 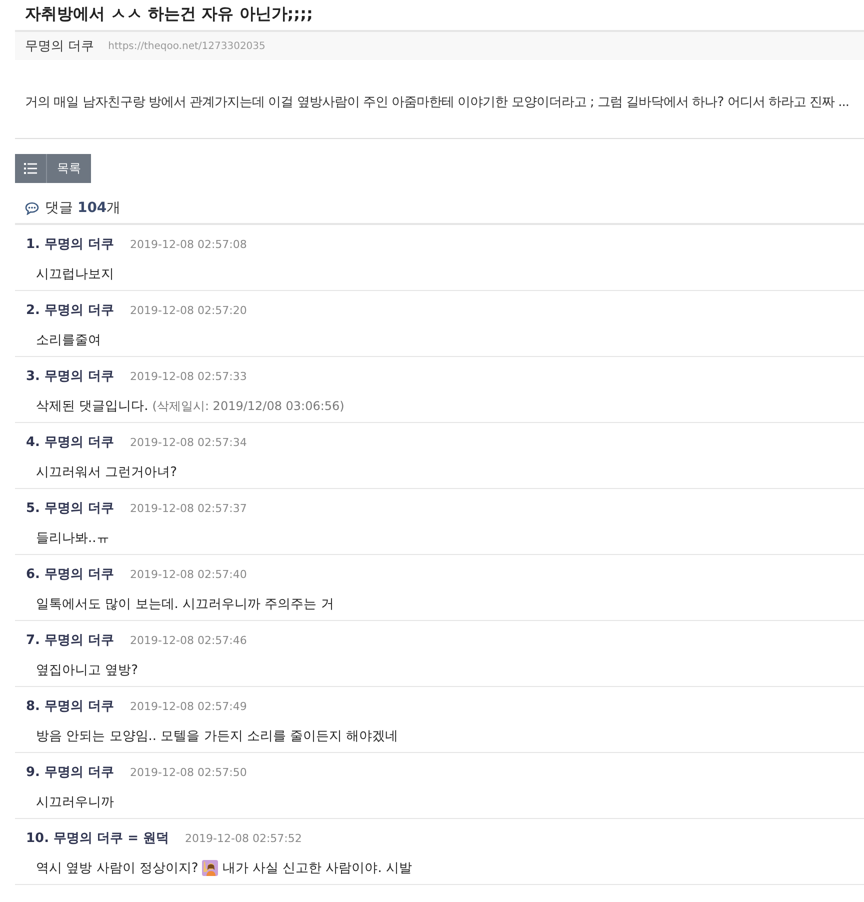 What do you see at coordinates (53, 168) in the screenshot?
I see `list-button: 목록` at bounding box center [53, 168].